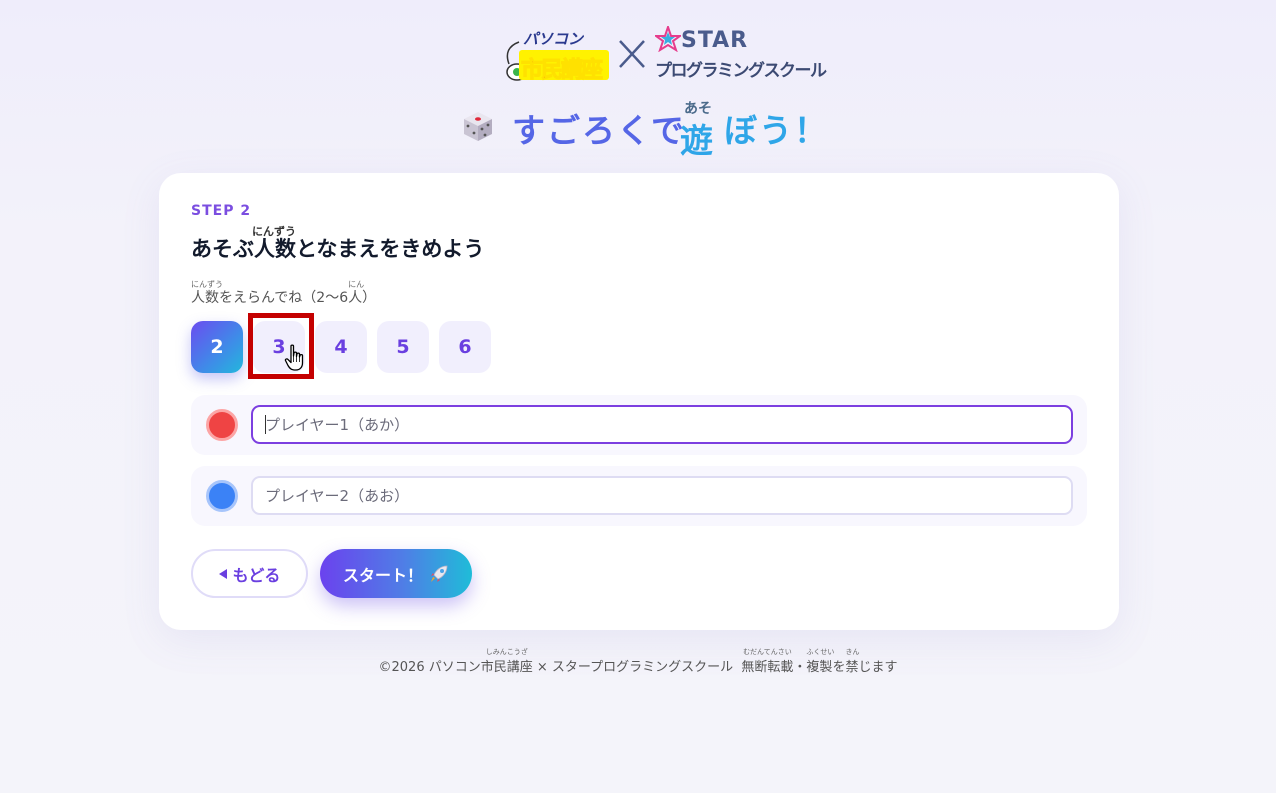 The width and height of the screenshot is (1276, 793). Describe the element at coordinates (478, 126) in the screenshot. I see `dice-icon` at that location.